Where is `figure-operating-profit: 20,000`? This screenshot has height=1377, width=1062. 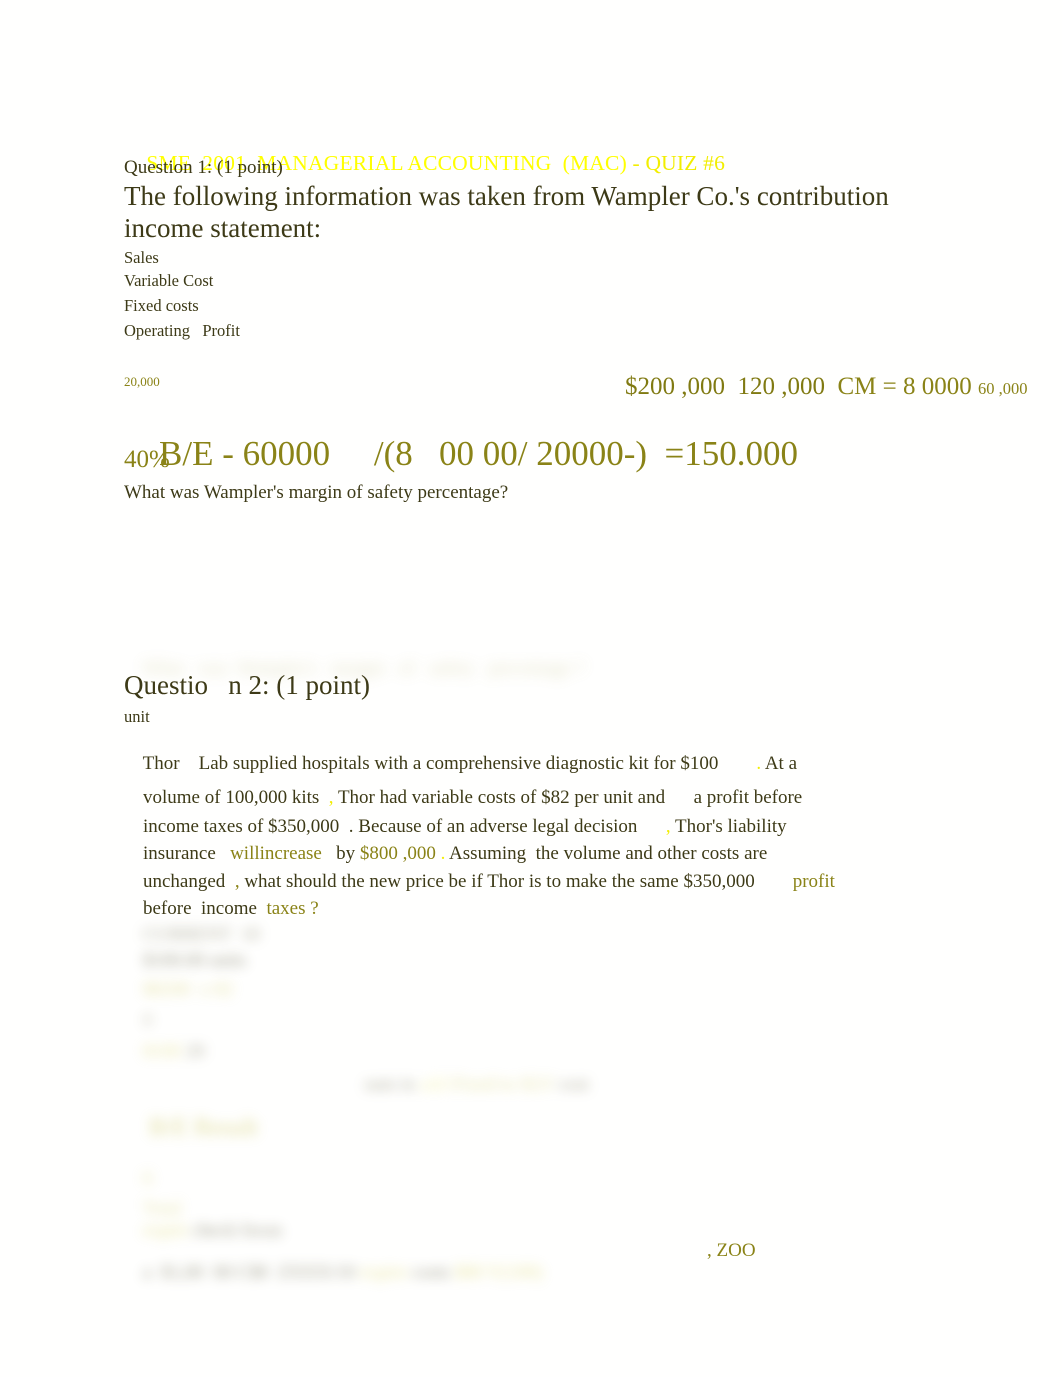 figure-operating-profit: 20,000 is located at coordinates (142, 381).